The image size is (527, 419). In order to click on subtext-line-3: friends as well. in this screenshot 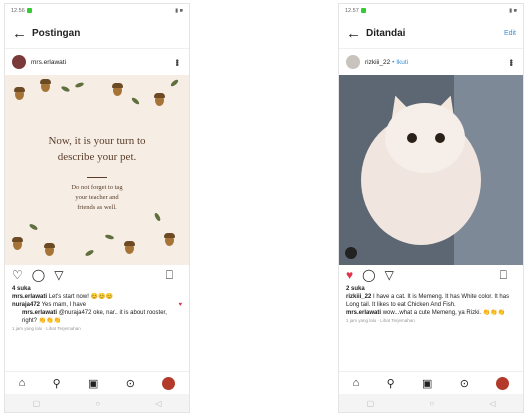, I will do `click(97, 207)`.